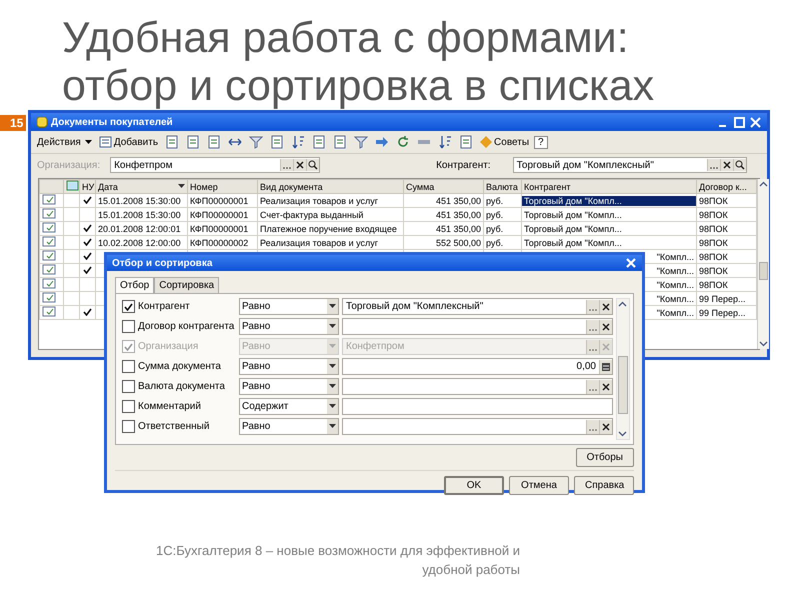 The width and height of the screenshot is (800, 600). What do you see at coordinates (142, 187) in the screenshot?
I see `column-header: Дата` at bounding box center [142, 187].